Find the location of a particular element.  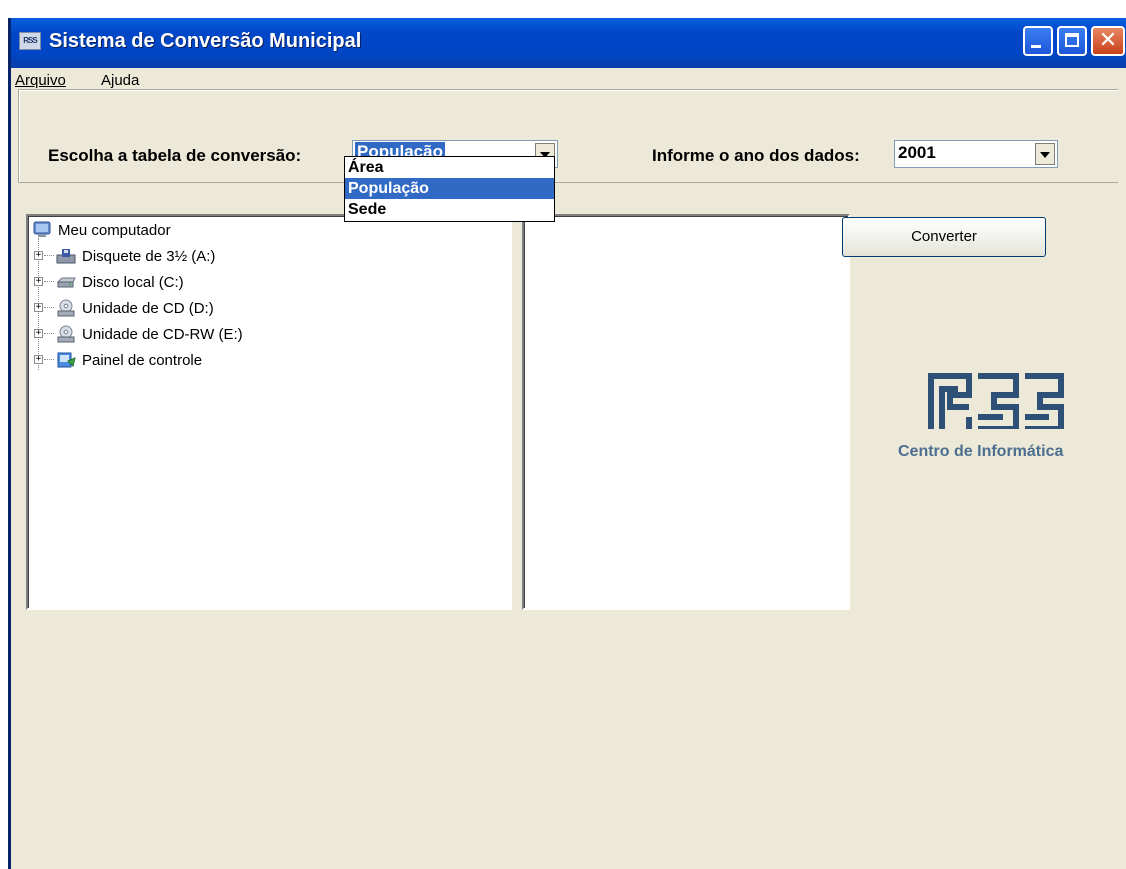

cd-rw-drive-icon is located at coordinates (66, 334).